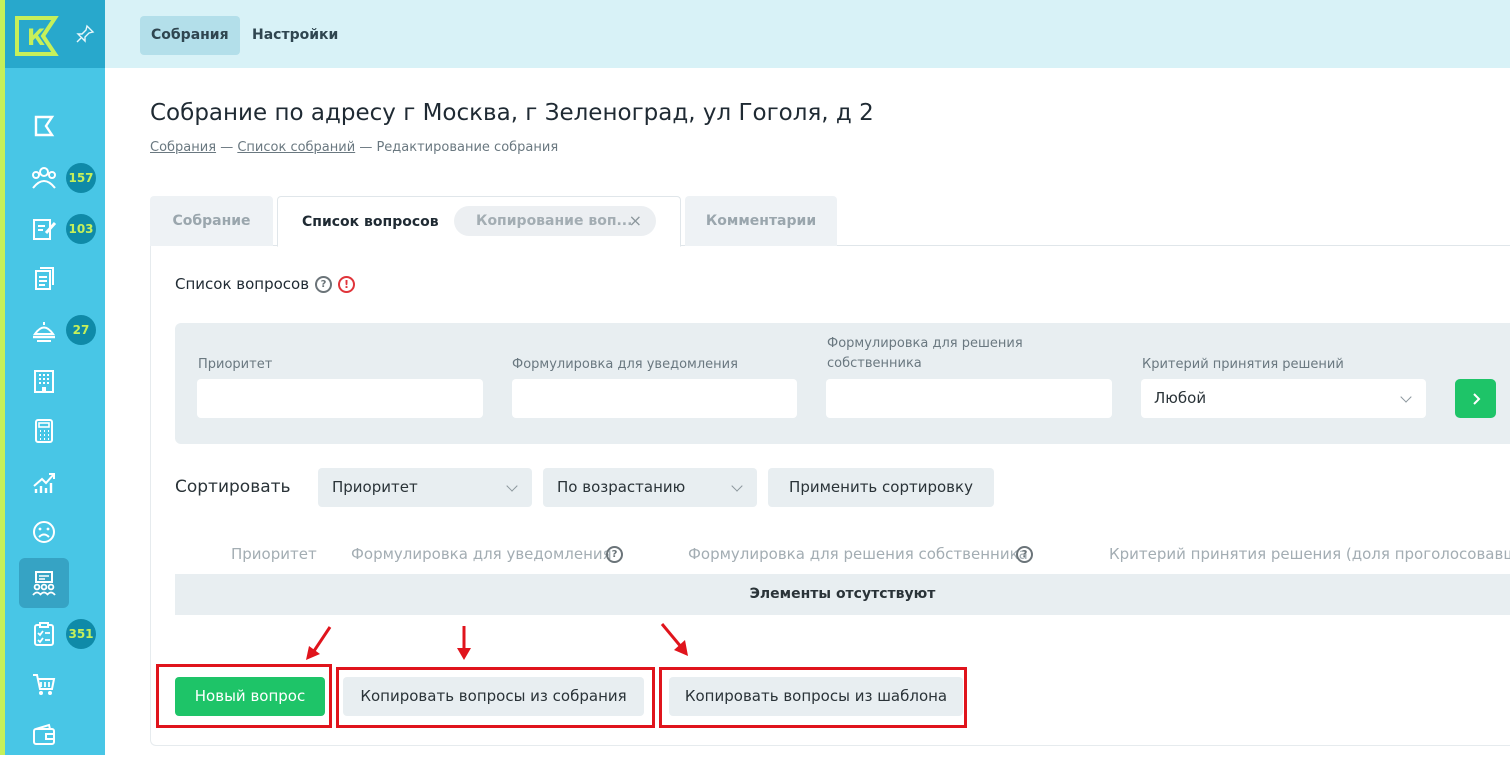 The height and width of the screenshot is (760, 1510). What do you see at coordinates (340, 398) in the screenshot?
I see `filter-priority-input` at bounding box center [340, 398].